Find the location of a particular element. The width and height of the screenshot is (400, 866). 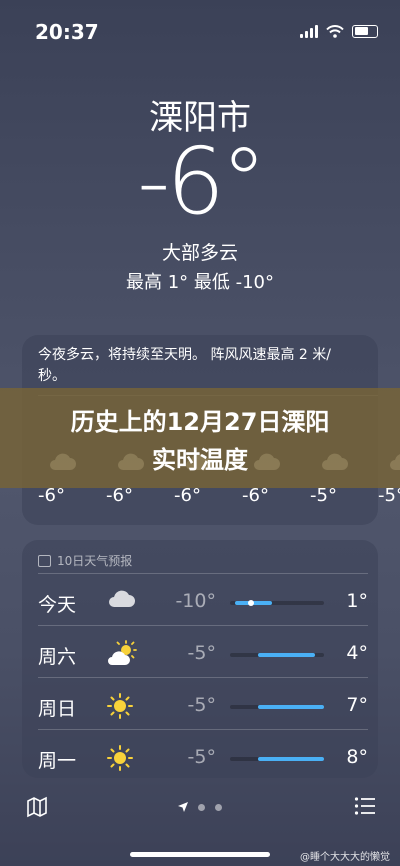

ten-day-header: 10日天气预报 is located at coordinates (85, 560).